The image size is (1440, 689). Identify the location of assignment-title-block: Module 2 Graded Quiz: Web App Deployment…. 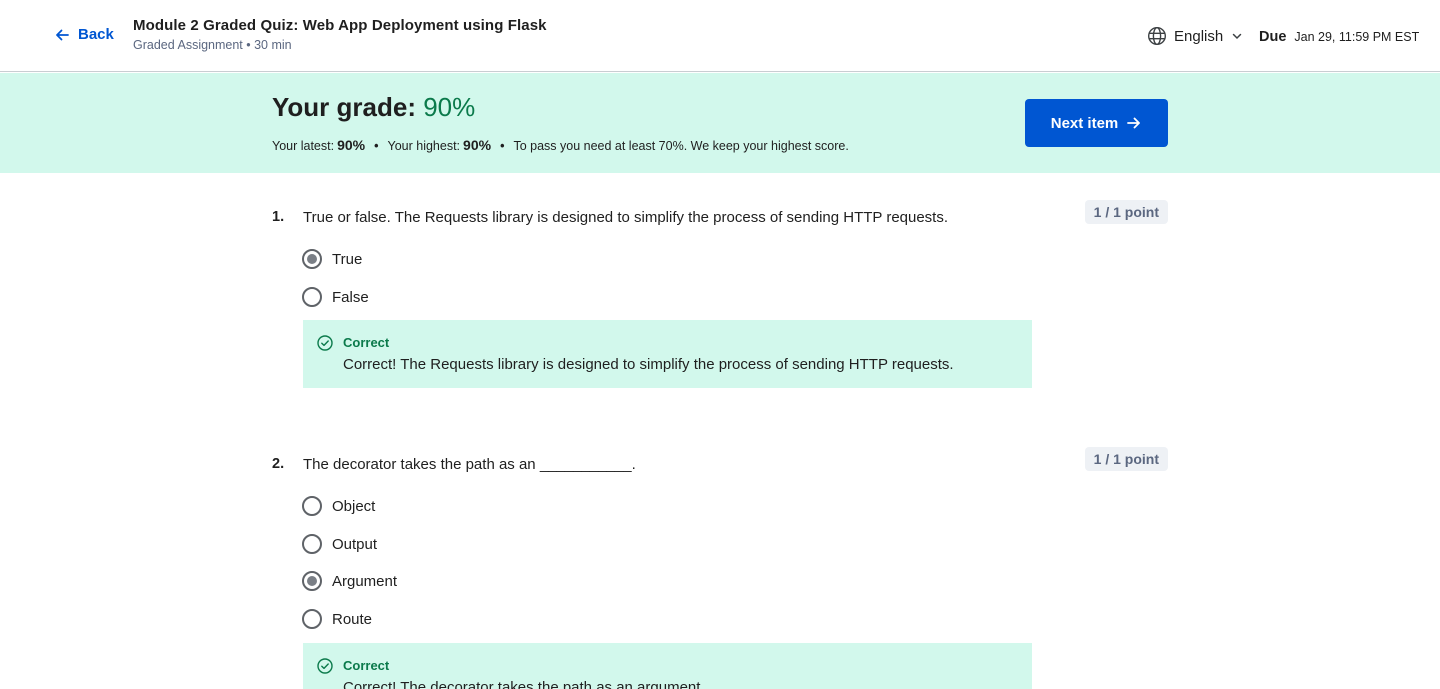
(340, 34).